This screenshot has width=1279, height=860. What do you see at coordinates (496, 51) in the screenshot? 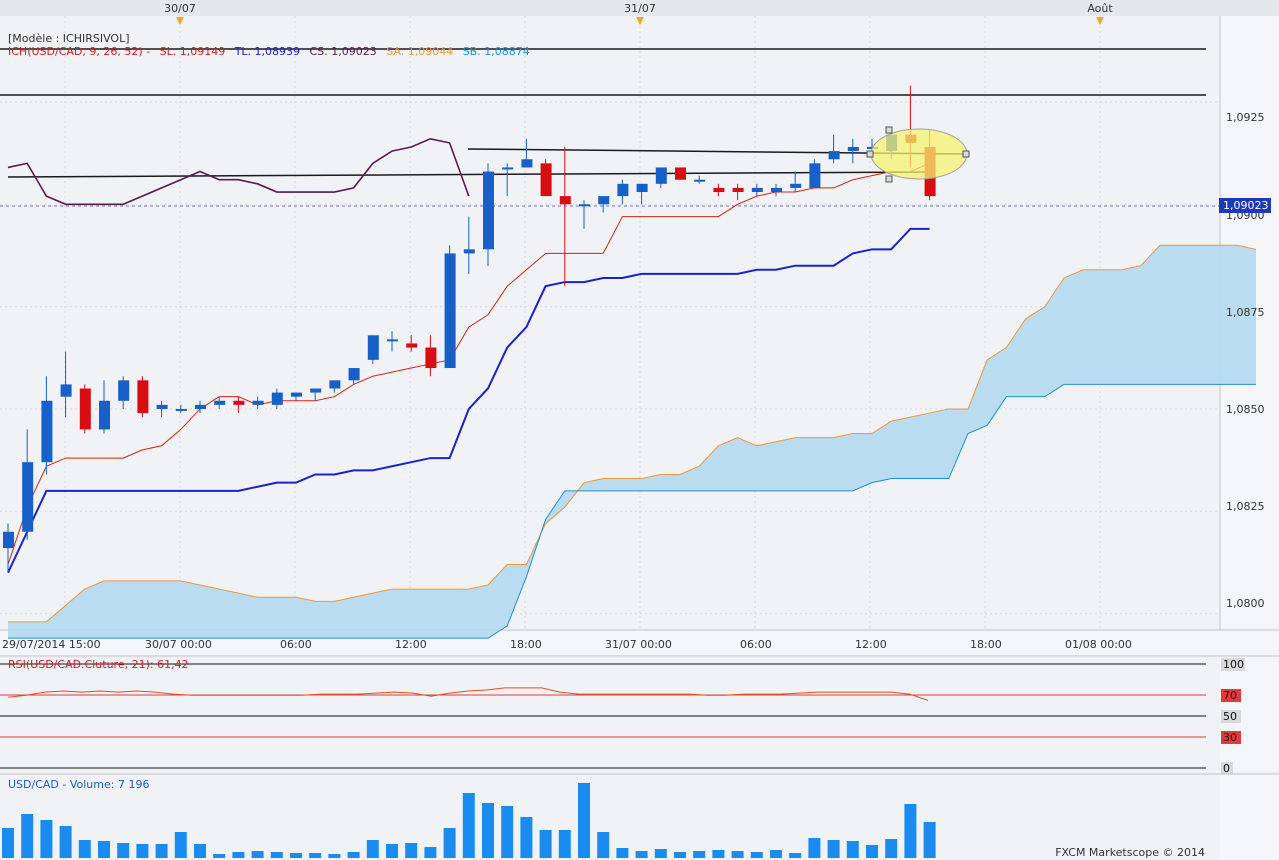
I see `sb-label: SB. 1,08874` at bounding box center [496, 51].